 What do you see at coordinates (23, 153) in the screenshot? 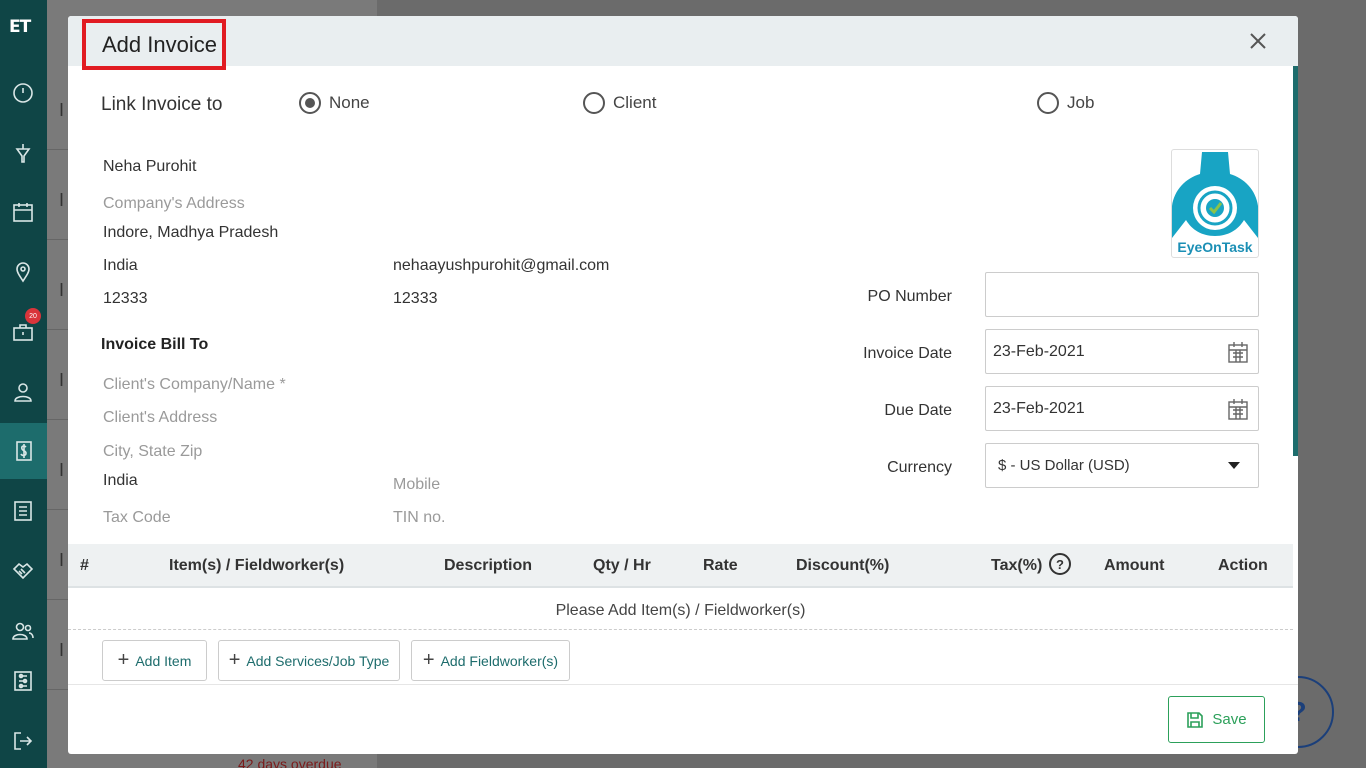
I see `funnel-icon` at bounding box center [23, 153].